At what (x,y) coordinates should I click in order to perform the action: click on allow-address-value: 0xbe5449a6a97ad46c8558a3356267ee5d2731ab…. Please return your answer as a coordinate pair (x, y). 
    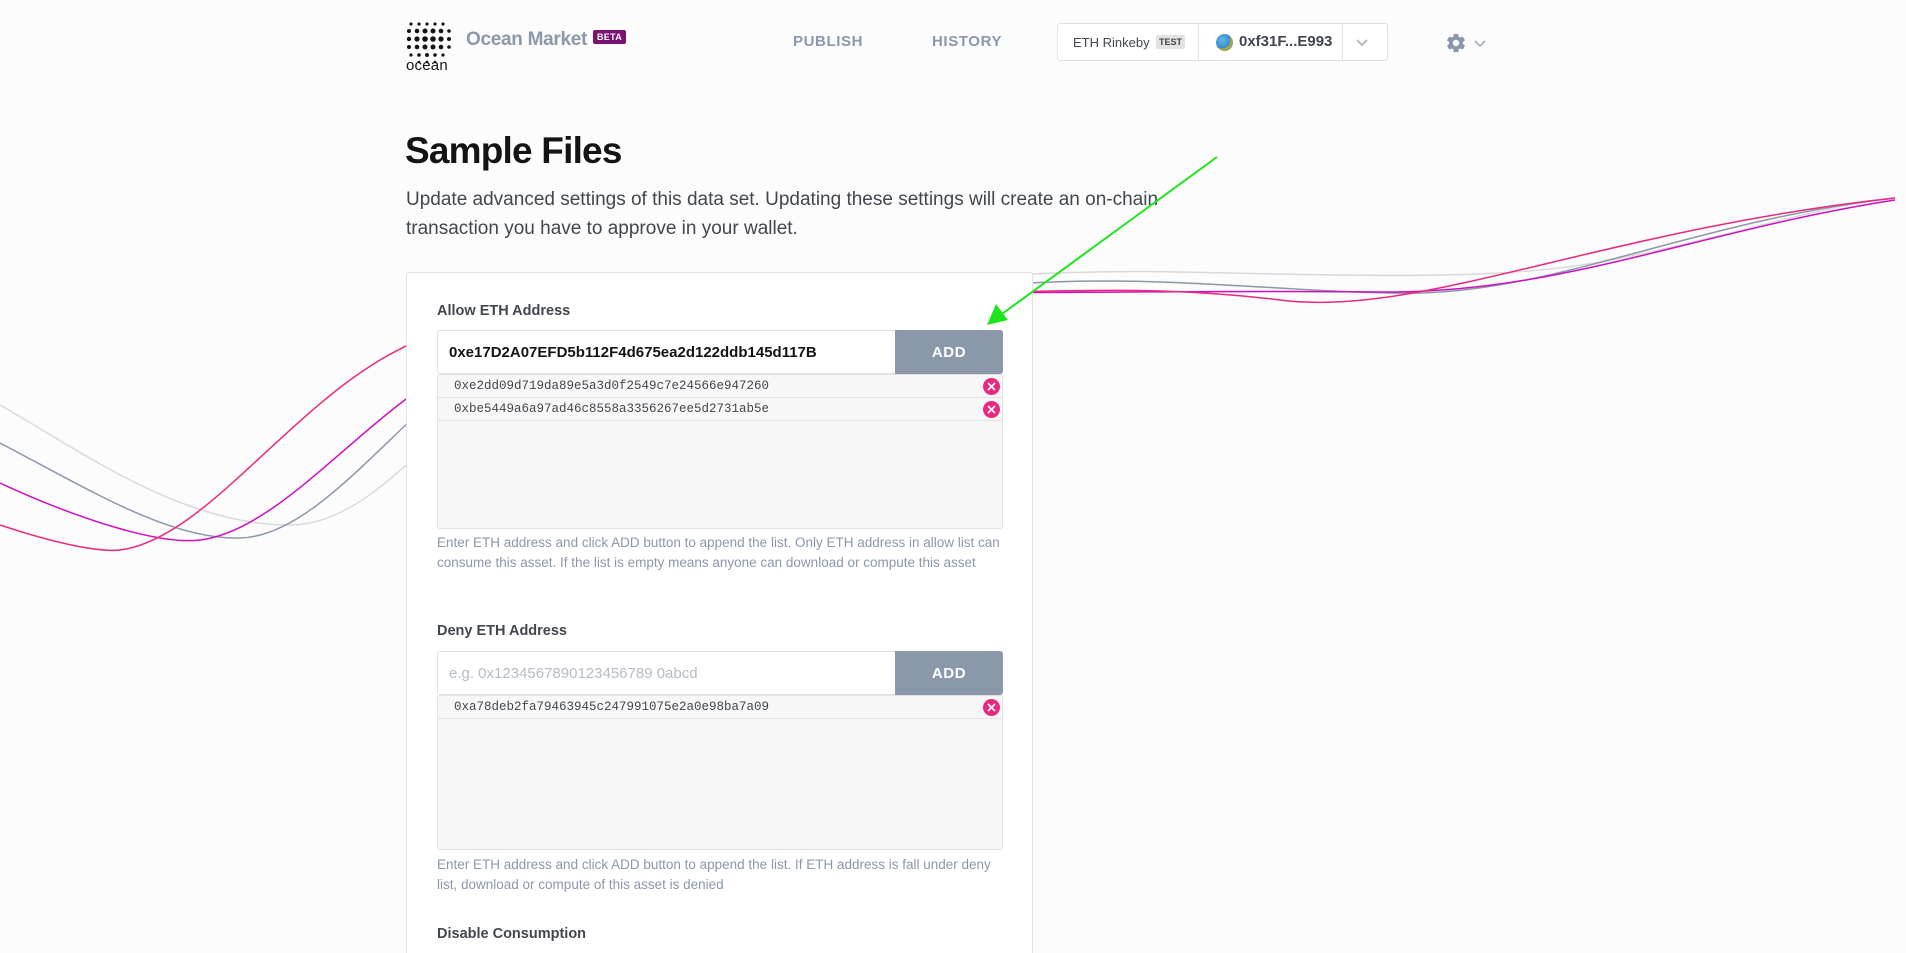
    Looking at the image, I should click on (612, 409).